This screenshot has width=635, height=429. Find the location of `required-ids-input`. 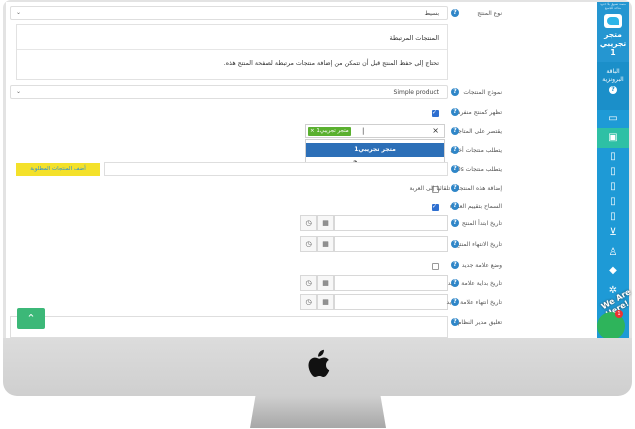

required-ids-input is located at coordinates (276, 169).